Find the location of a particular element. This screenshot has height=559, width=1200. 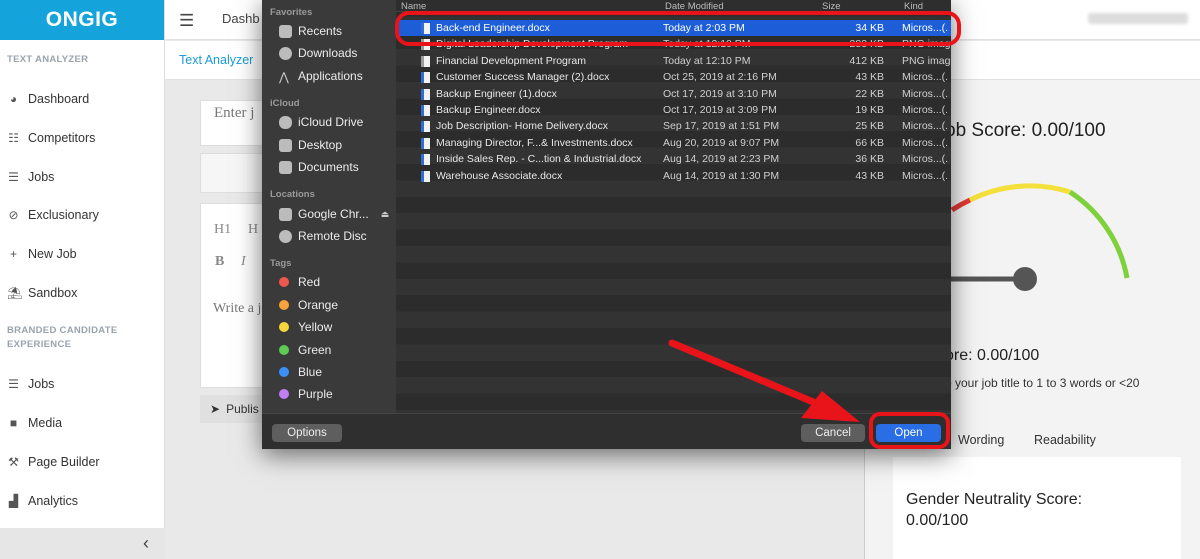

arrow-head is located at coordinates (830, 406).